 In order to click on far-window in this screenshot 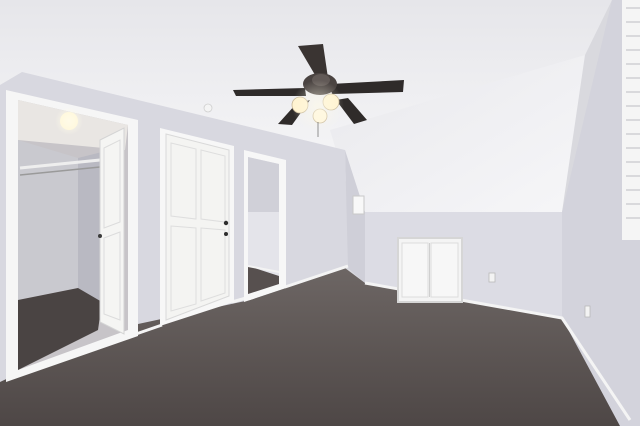, I will do `click(358, 205)`.